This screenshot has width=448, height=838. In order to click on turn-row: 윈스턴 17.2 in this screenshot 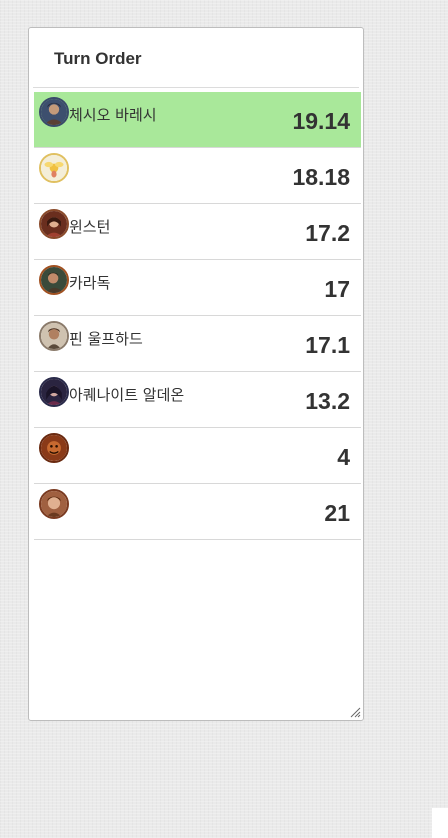, I will do `click(197, 232)`.